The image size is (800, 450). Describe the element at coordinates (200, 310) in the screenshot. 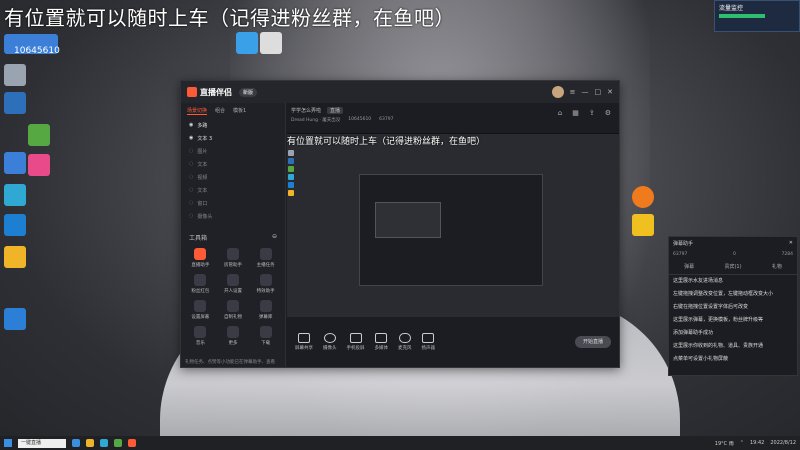

I see `tool-item: 设置屏蔽` at that location.